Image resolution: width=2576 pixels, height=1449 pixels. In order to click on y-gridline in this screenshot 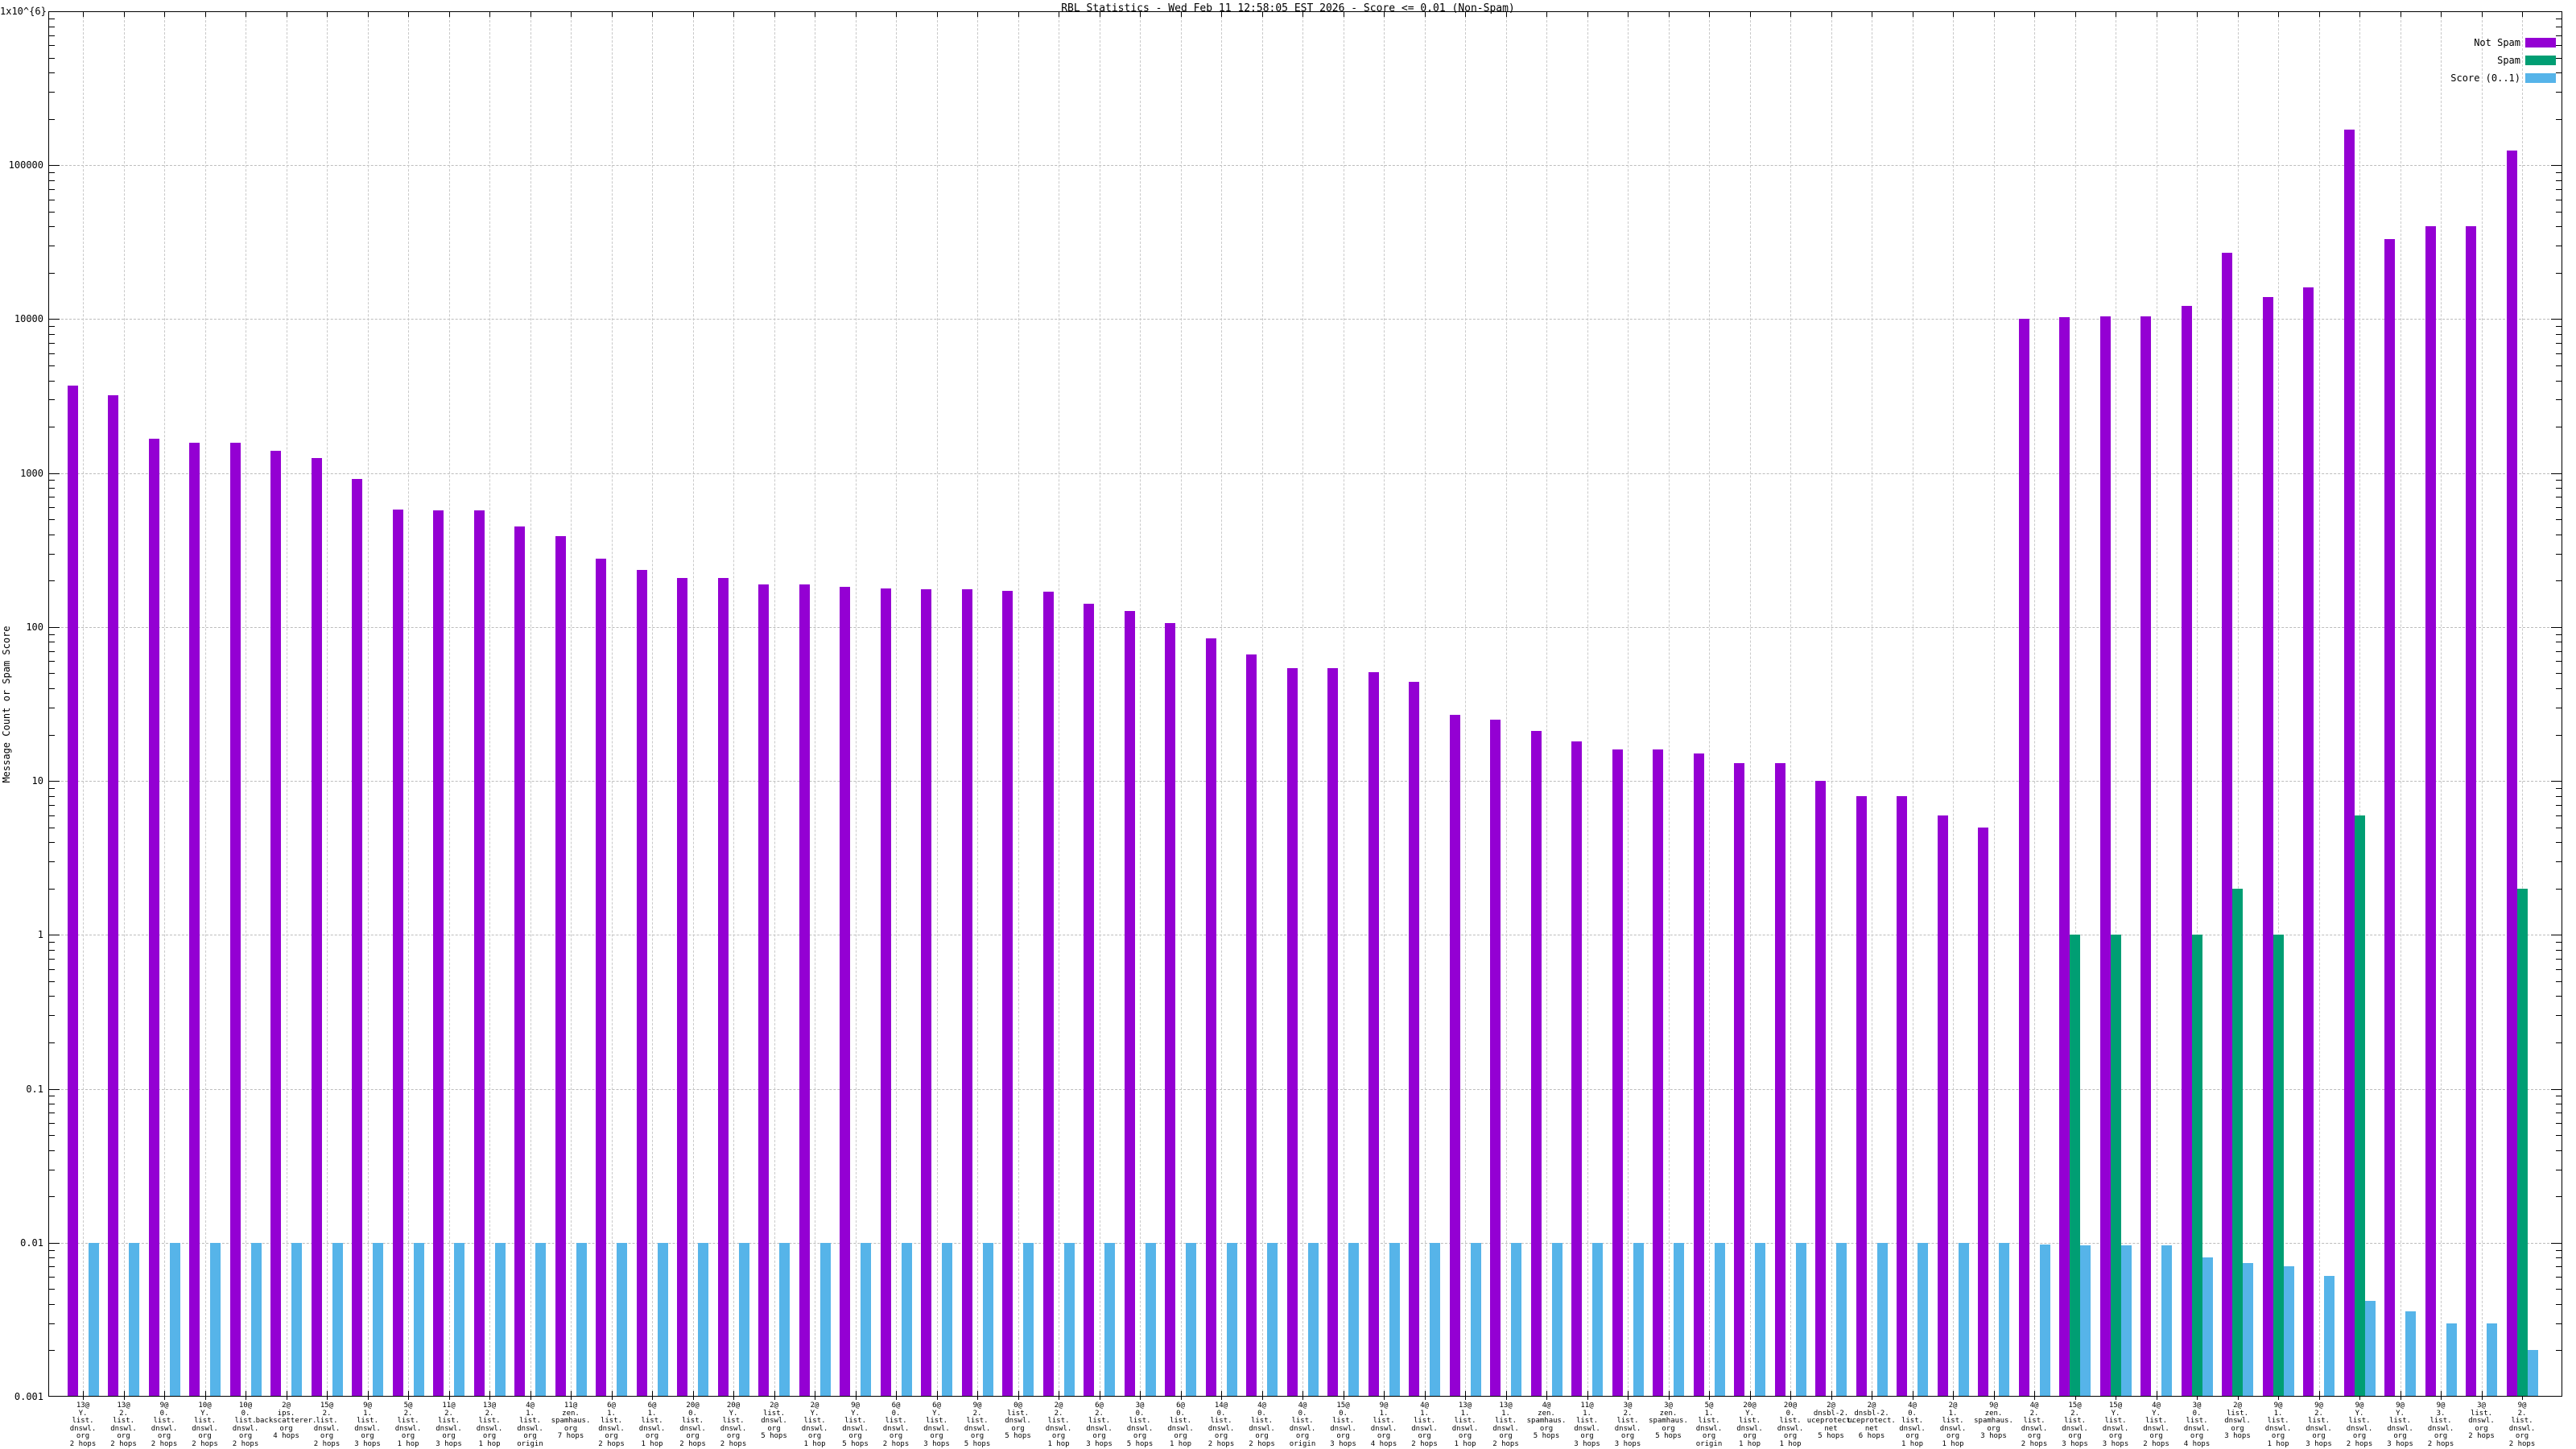, I will do `click(1305, 166)`.